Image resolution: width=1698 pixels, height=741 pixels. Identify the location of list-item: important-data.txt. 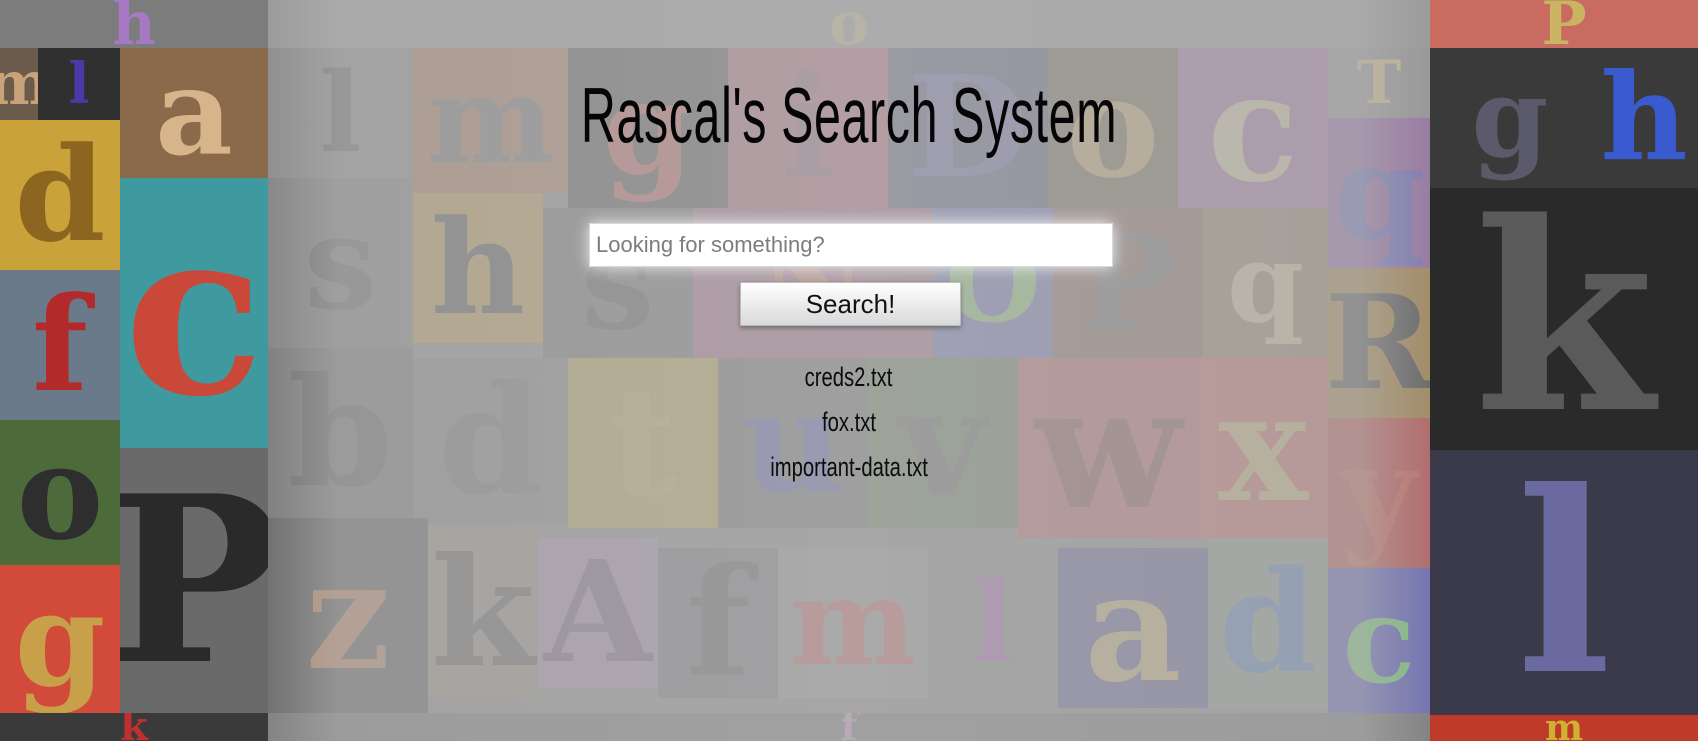
(849, 467).